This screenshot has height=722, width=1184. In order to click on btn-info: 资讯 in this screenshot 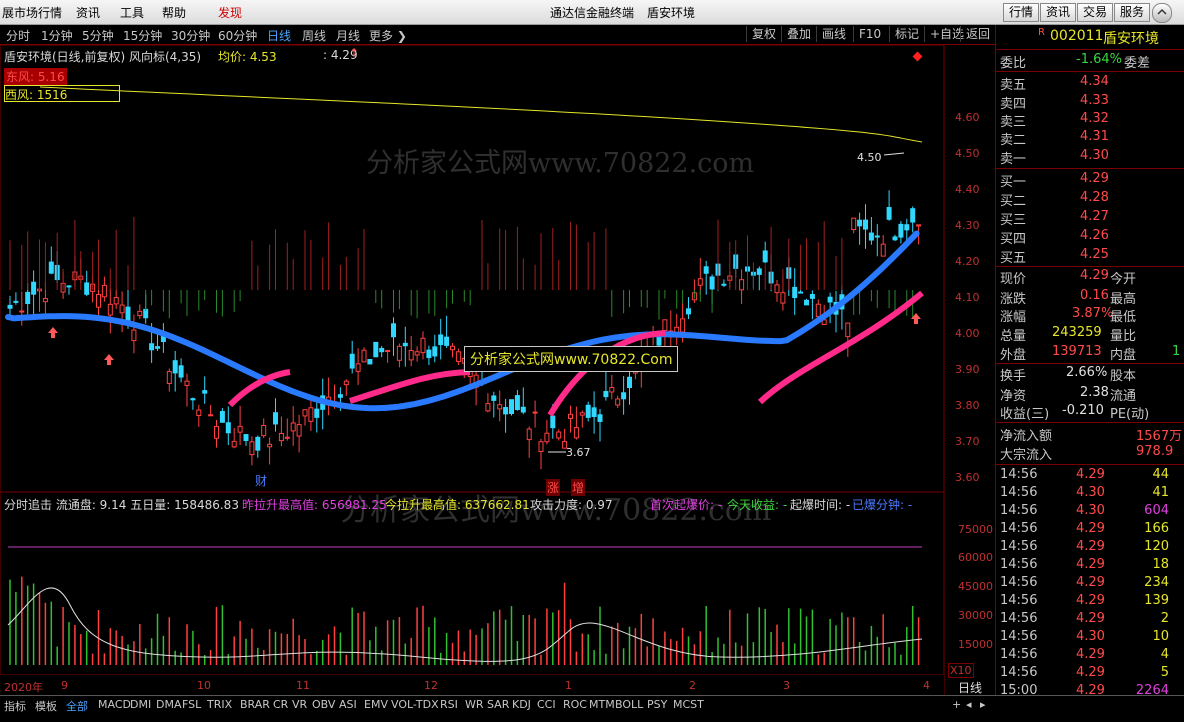, I will do `click(1058, 12)`.